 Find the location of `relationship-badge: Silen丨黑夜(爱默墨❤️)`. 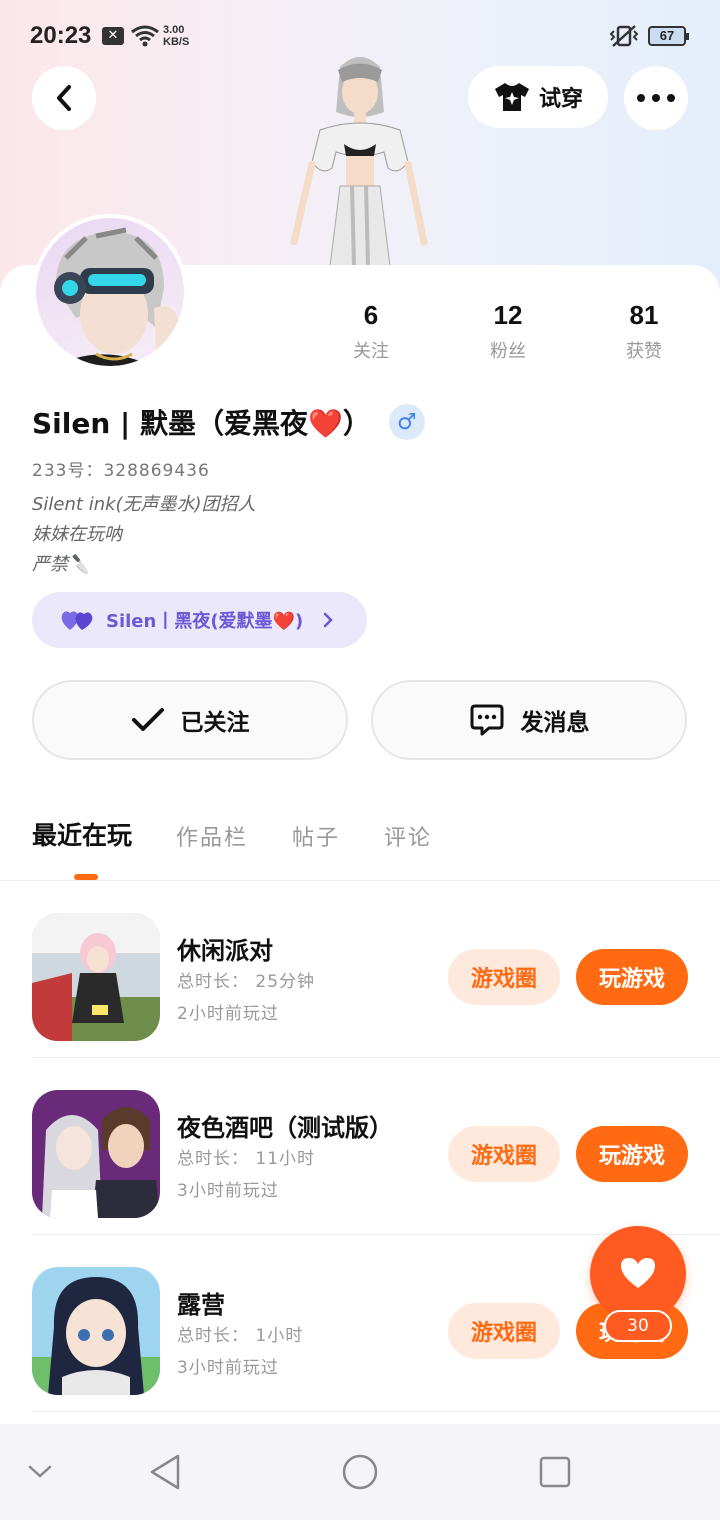

relationship-badge: Silen丨黑夜(爱默墨❤️) is located at coordinates (199, 620).